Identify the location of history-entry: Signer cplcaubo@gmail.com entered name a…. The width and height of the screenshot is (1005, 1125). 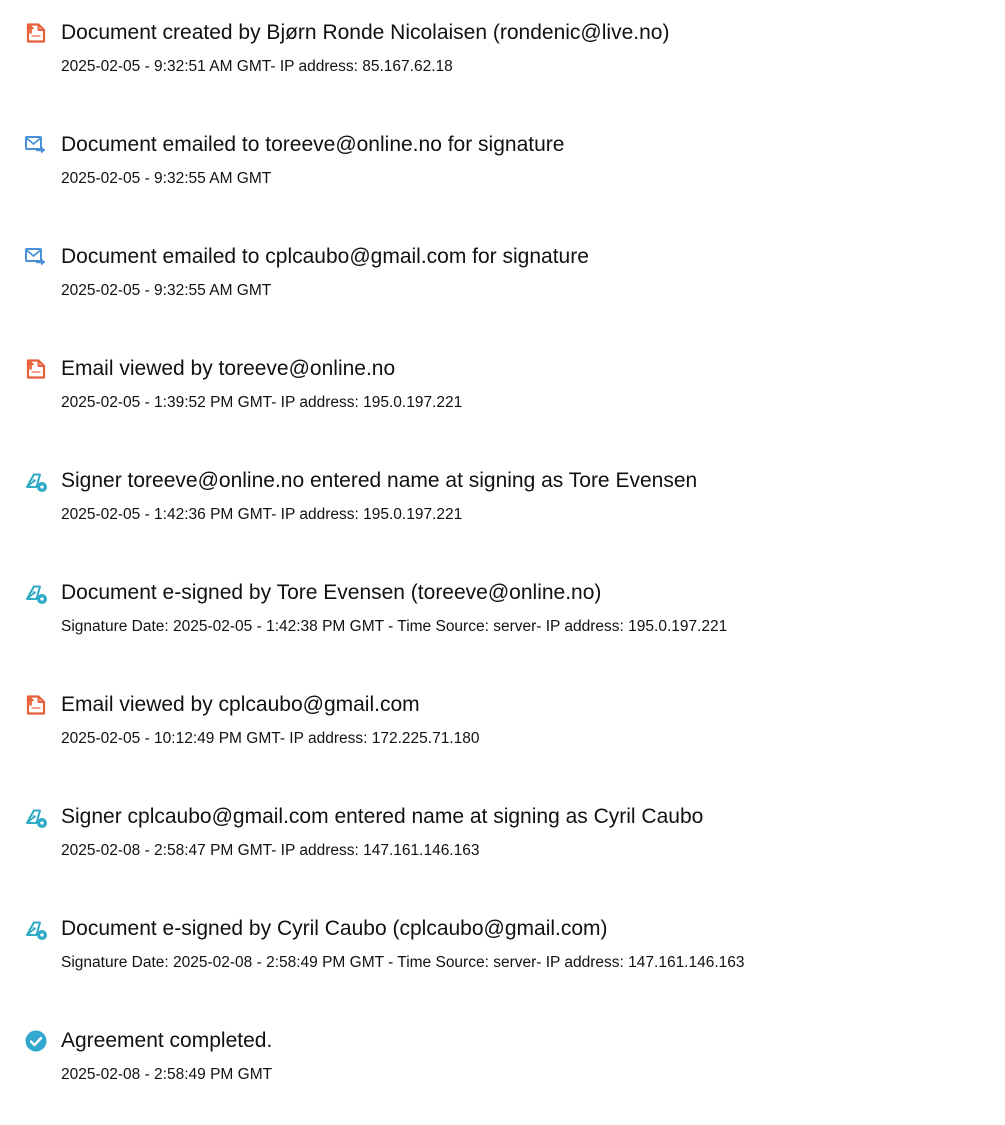
(502, 853).